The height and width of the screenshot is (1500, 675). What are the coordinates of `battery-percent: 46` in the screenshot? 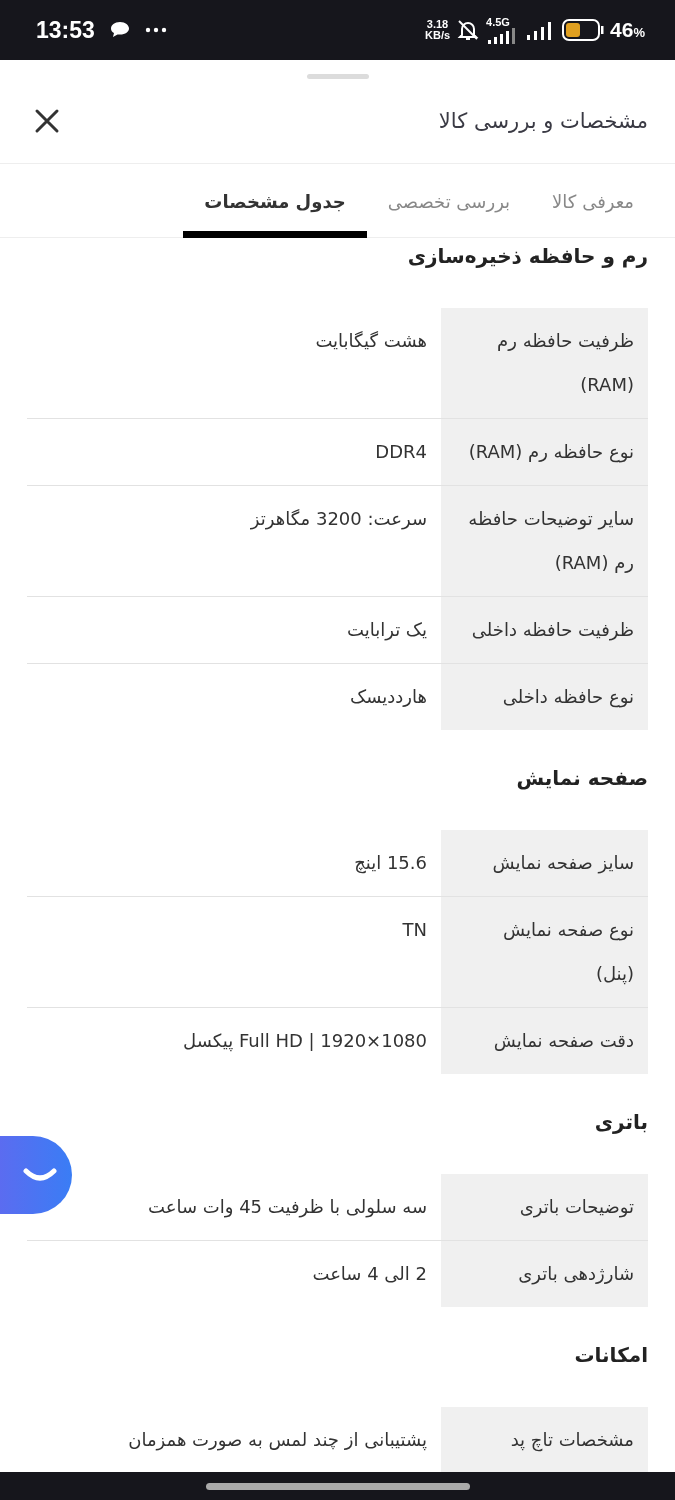 It's located at (622, 30).